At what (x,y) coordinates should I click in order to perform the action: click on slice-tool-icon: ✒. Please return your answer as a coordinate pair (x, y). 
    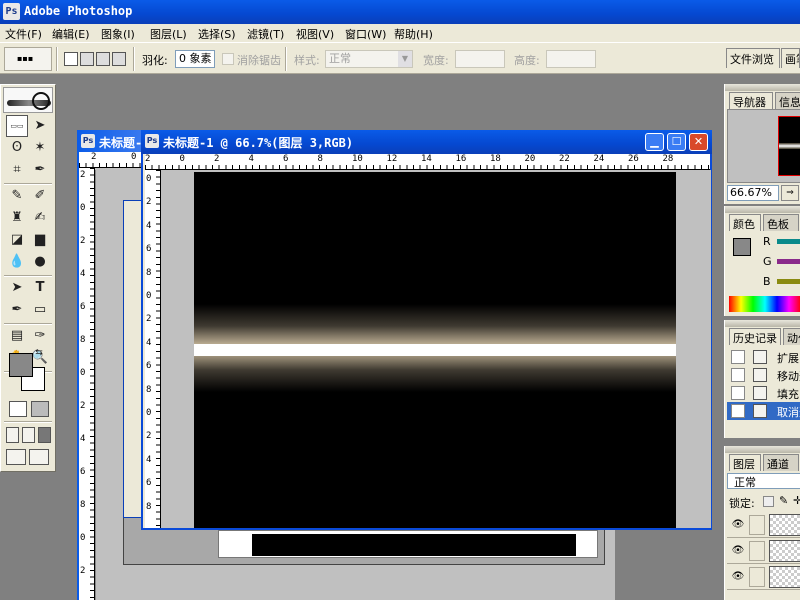
    Looking at the image, I should click on (40, 170).